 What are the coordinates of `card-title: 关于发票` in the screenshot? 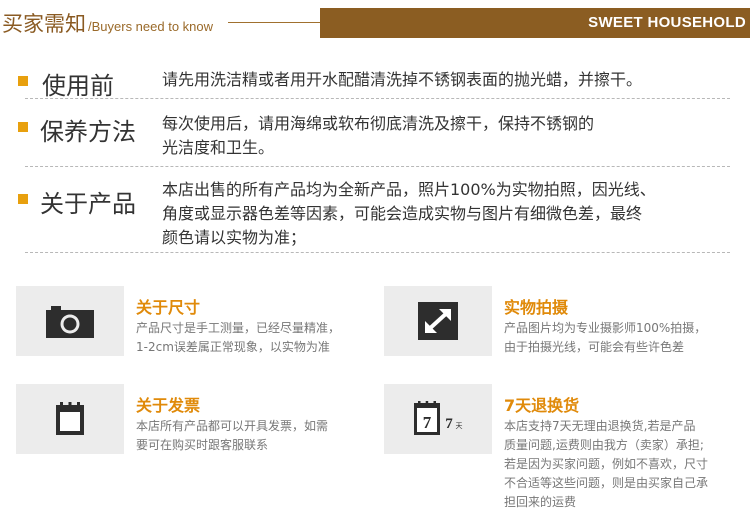 It's located at (168, 405).